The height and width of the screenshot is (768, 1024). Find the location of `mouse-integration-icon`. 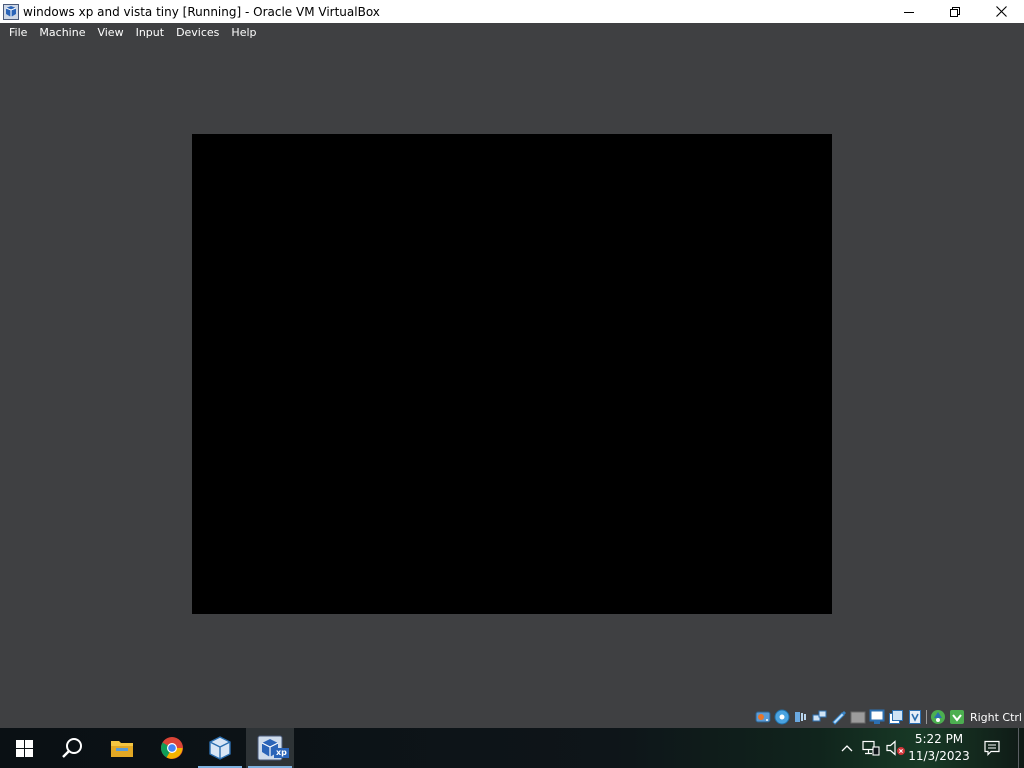

mouse-integration-icon is located at coordinates (938, 717).